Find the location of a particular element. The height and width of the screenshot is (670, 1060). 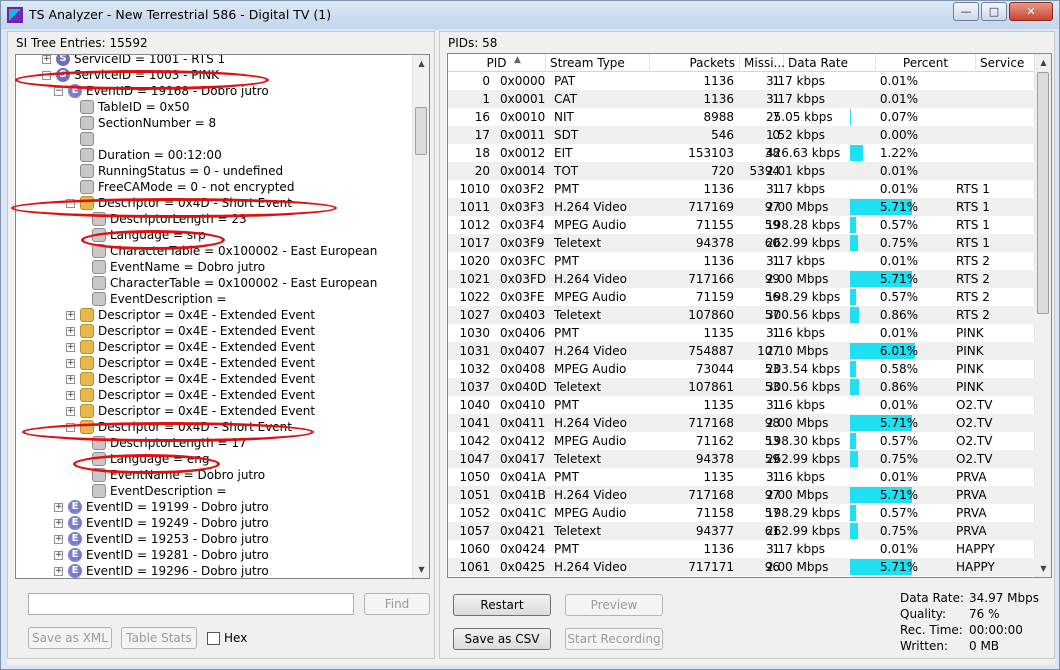

table-scrollbar: ▲ ▼ is located at coordinates (1042, 315).